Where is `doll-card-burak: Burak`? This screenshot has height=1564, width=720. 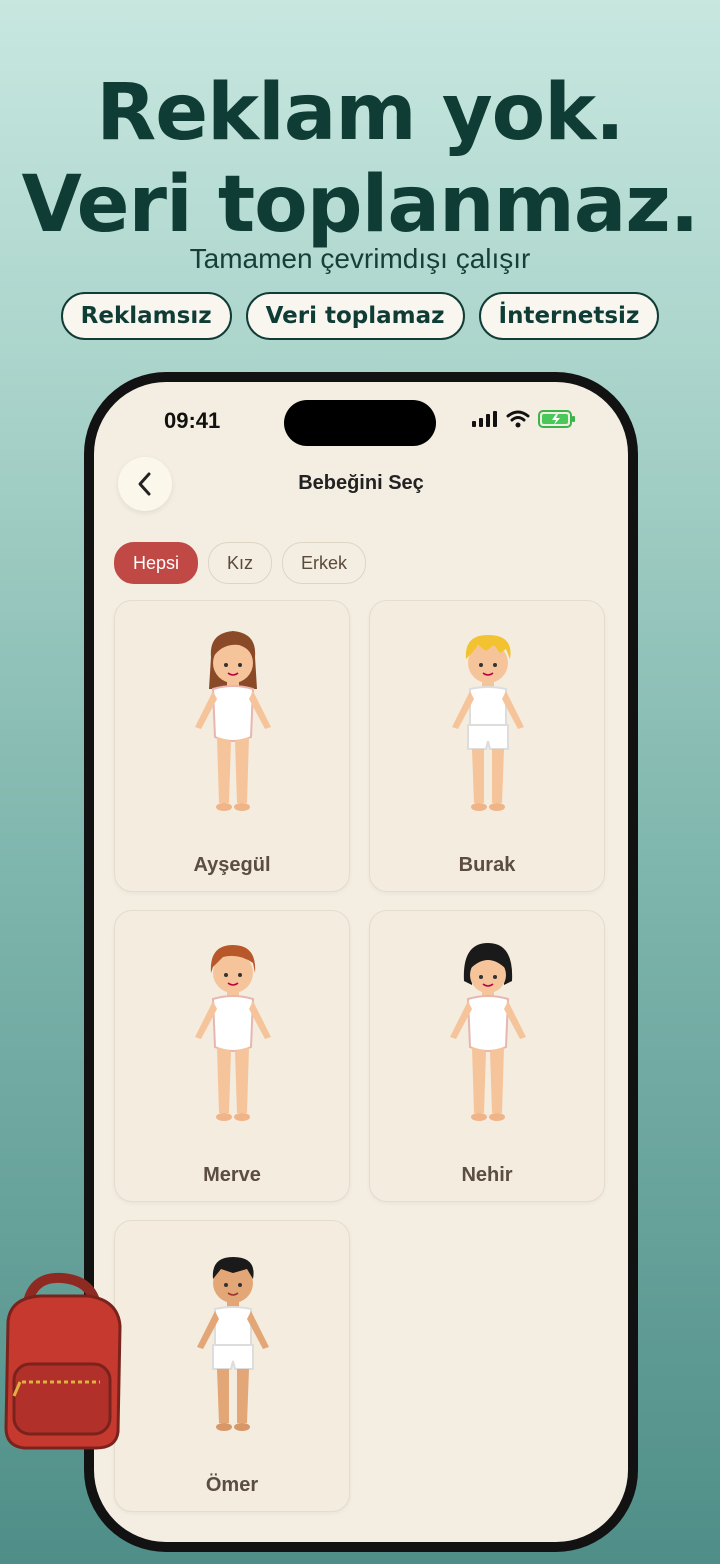 doll-card-burak: Burak is located at coordinates (487, 746).